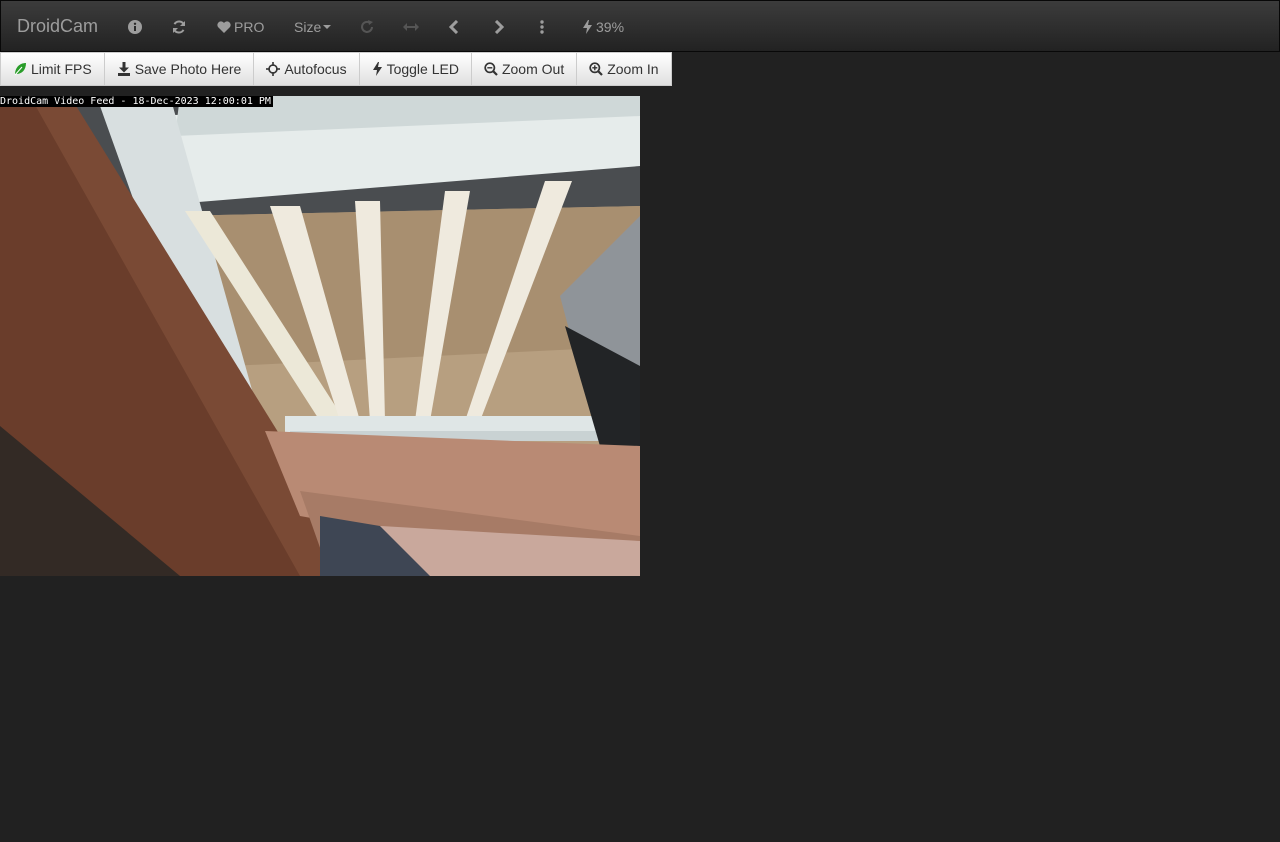 Image resolution: width=1280 pixels, height=842 pixels. What do you see at coordinates (249, 27) in the screenshot?
I see `pro-label: PRO` at bounding box center [249, 27].